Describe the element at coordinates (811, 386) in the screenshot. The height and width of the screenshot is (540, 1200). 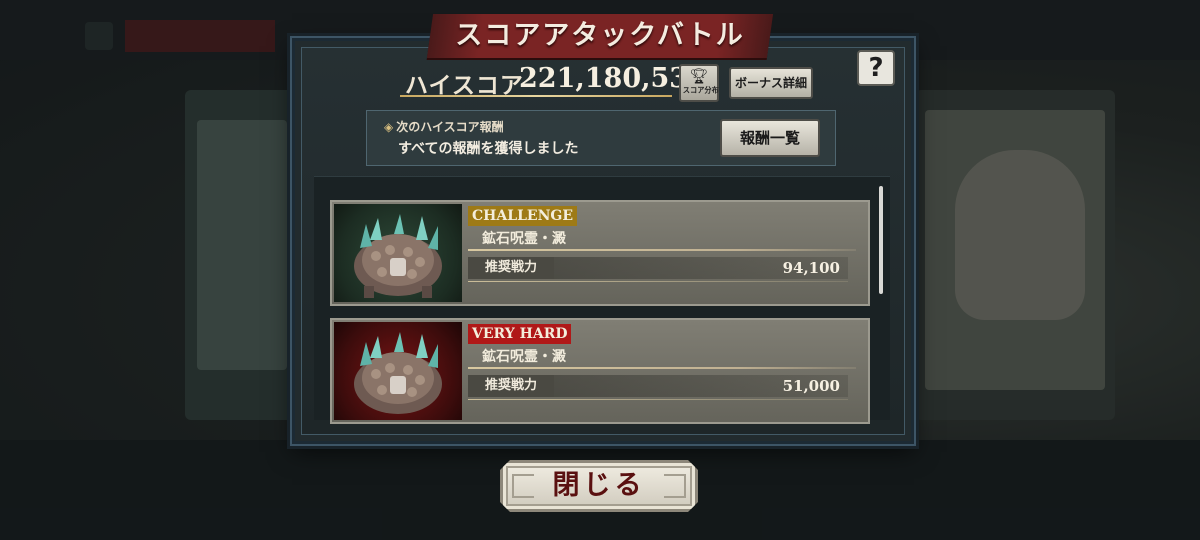
I see `recommended-power-value: 51,000` at that location.